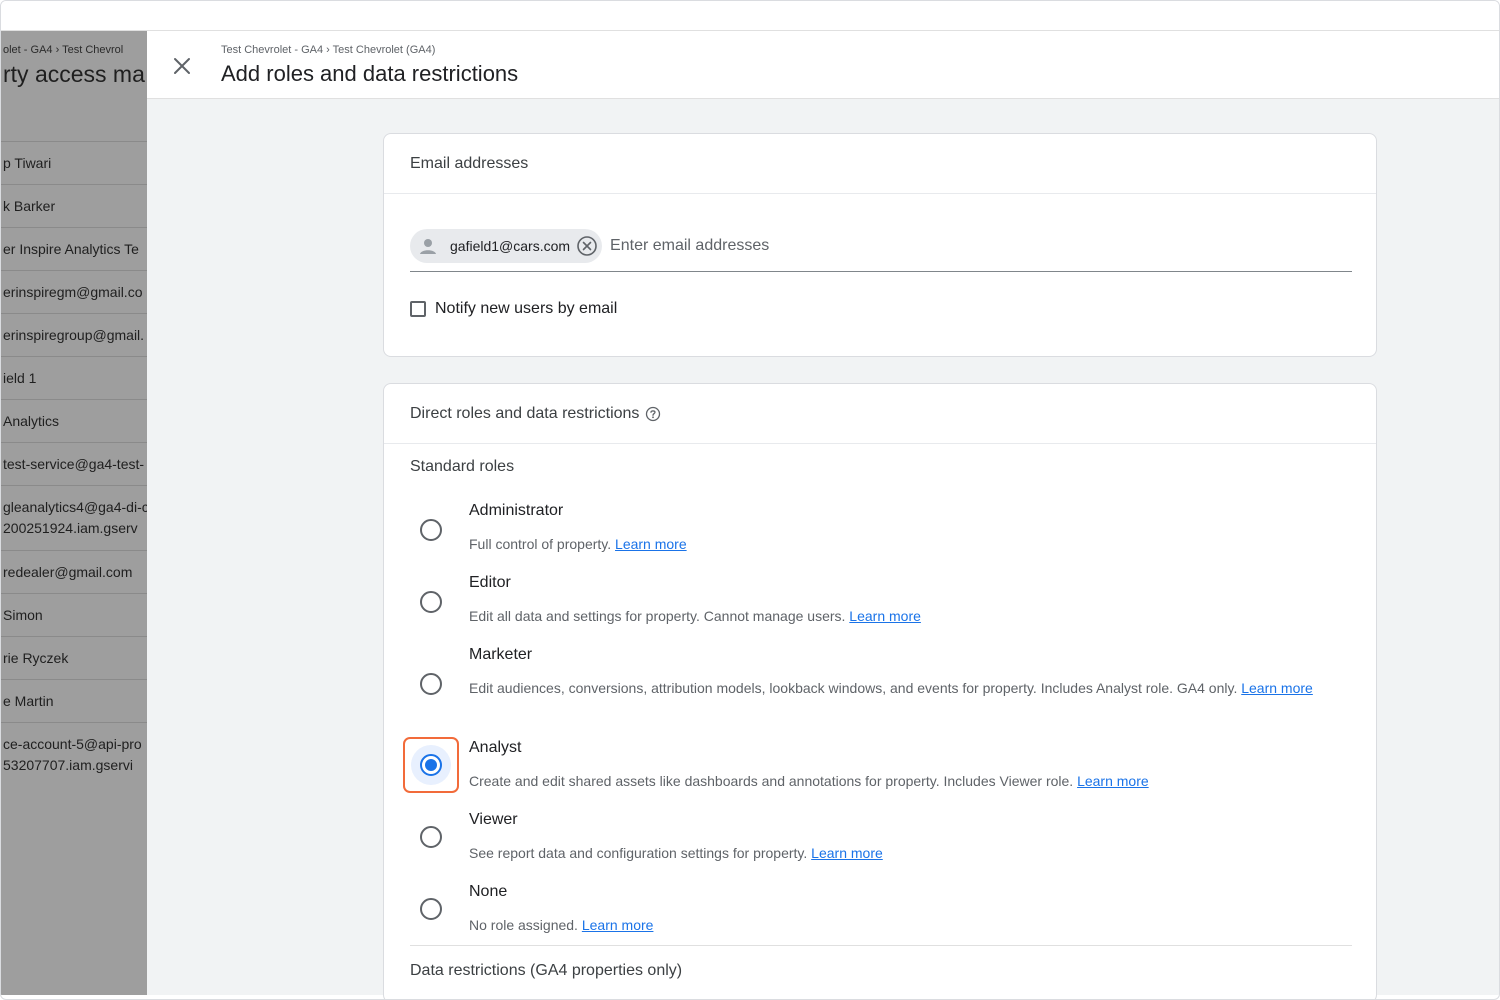 This screenshot has height=1000, width=1500. Describe the element at coordinates (880, 414) in the screenshot. I see `roles-card-header: Direct roles and data restrictions` at that location.